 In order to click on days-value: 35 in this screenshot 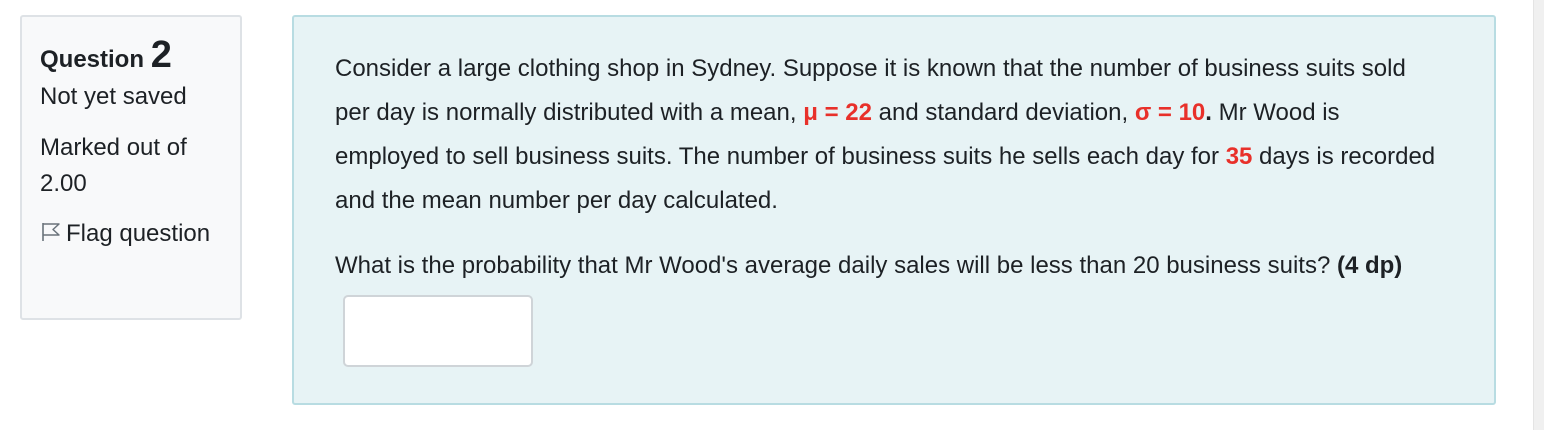, I will do `click(1239, 156)`.